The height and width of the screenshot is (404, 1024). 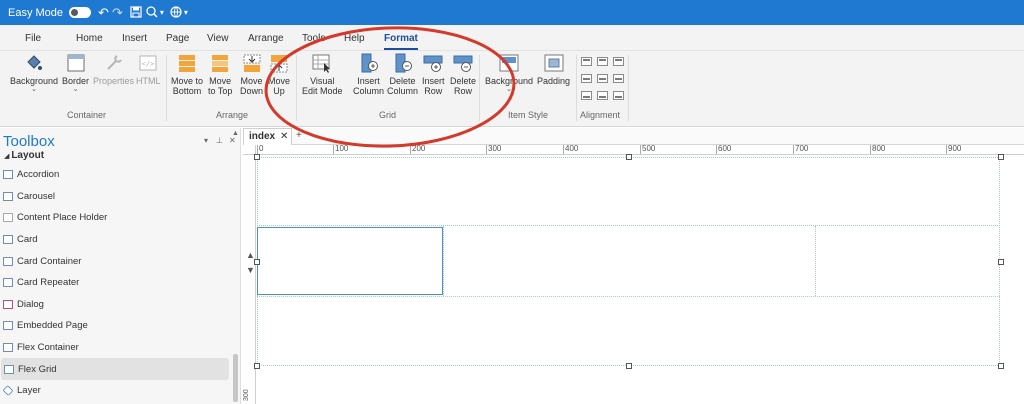 What do you see at coordinates (115, 197) in the screenshot?
I see `toolbox-item-carousel: Carousel` at bounding box center [115, 197].